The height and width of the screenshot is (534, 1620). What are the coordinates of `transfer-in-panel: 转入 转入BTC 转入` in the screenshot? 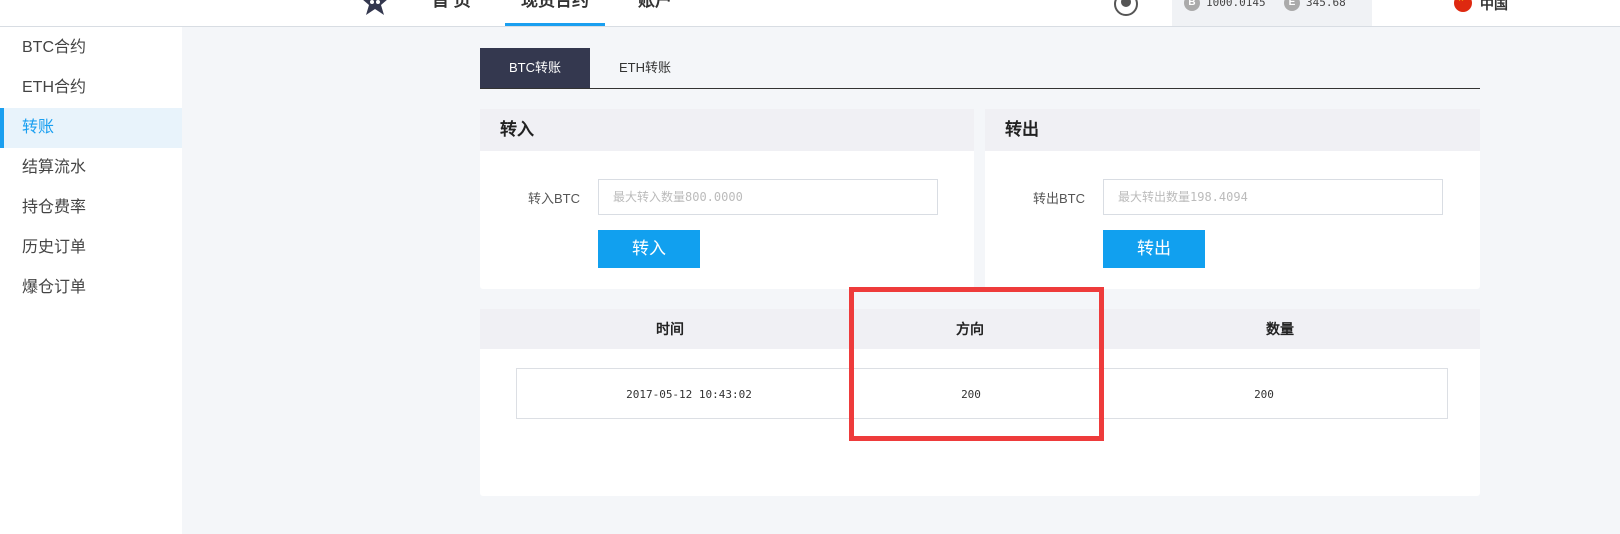 It's located at (727, 199).